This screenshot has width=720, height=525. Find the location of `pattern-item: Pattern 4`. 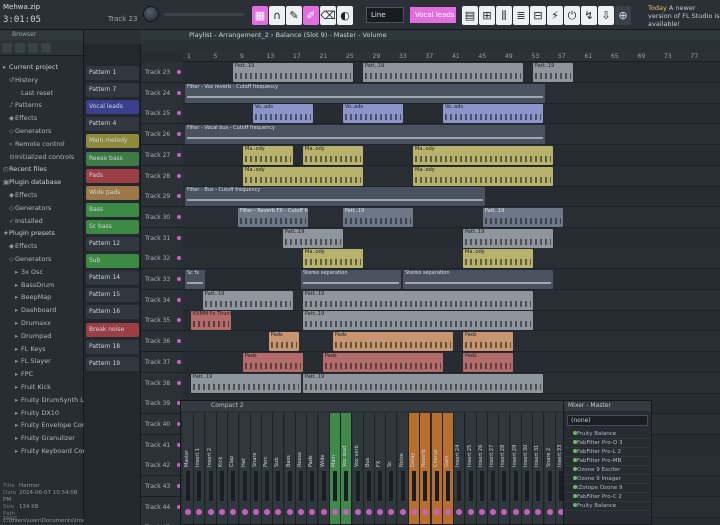

pattern-item: Pattern 4 is located at coordinates (112, 124).